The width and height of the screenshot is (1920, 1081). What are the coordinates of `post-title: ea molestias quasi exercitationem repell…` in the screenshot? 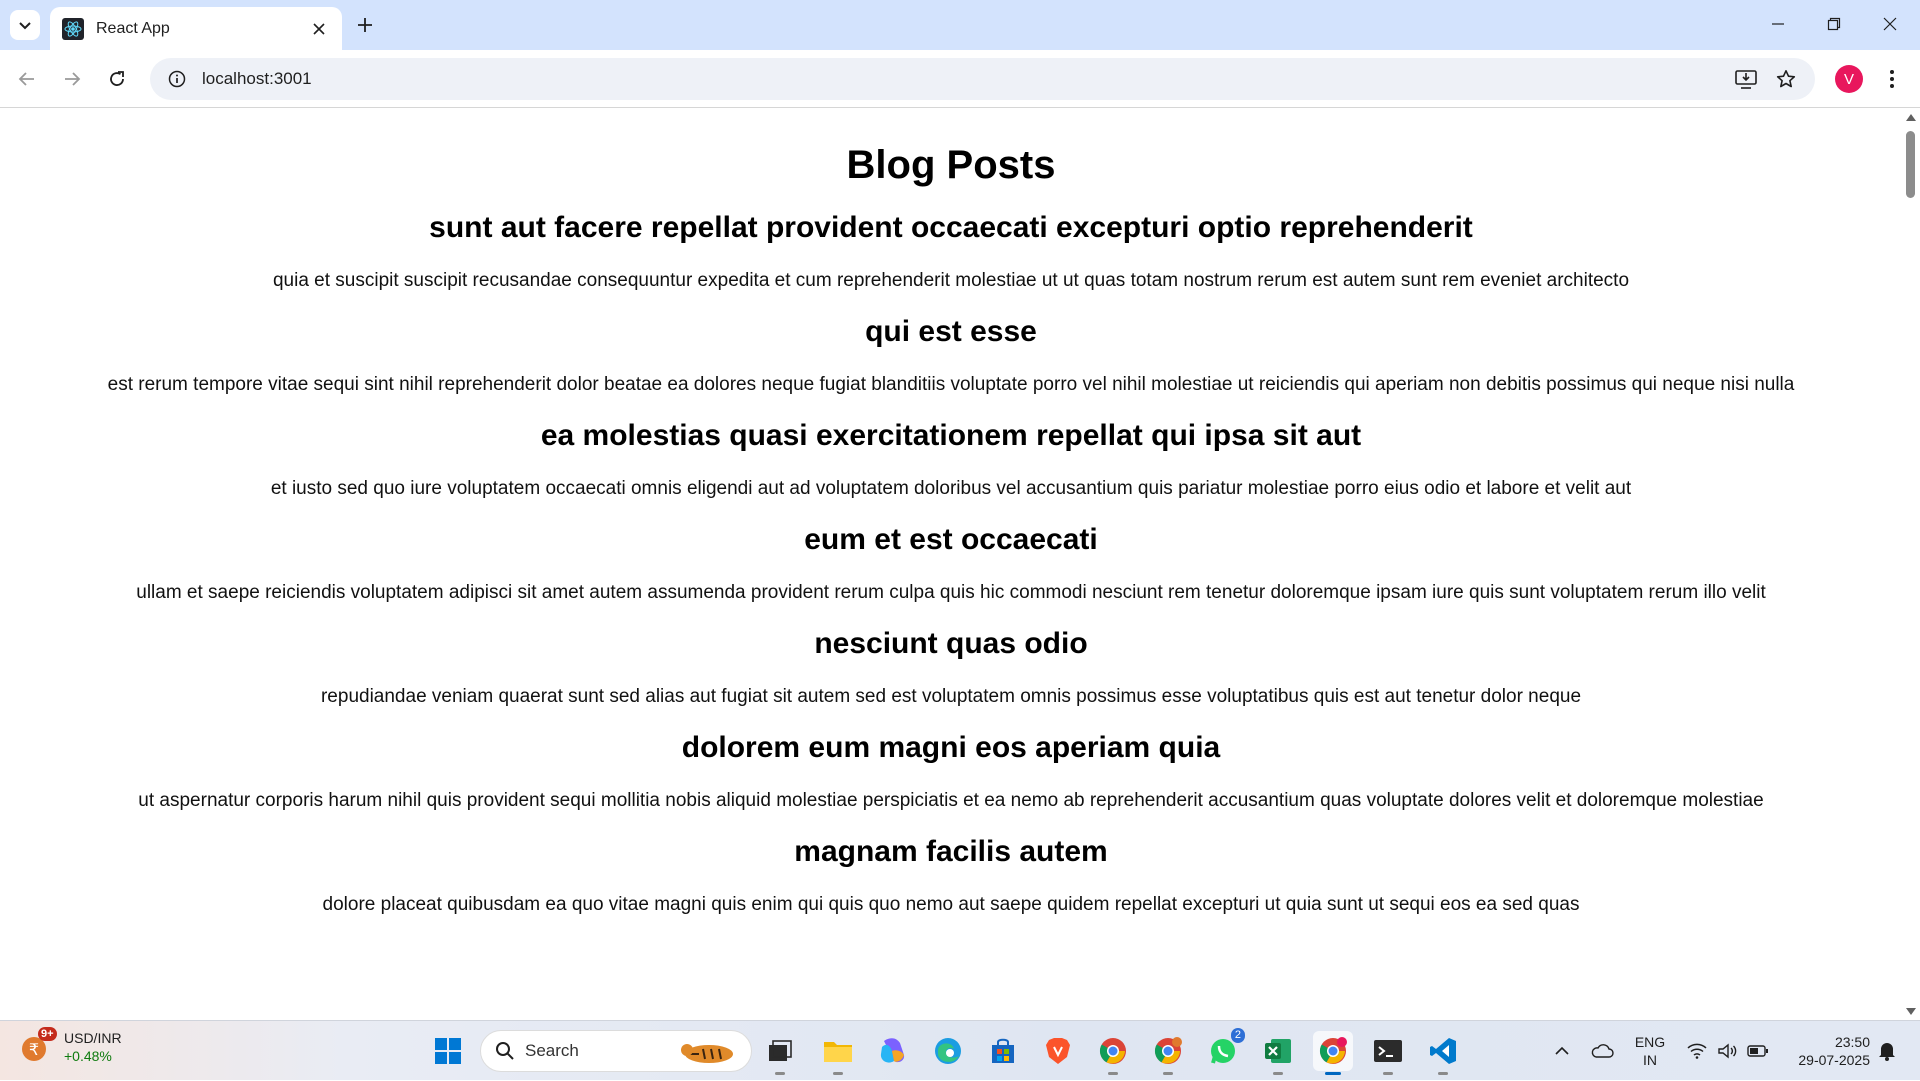 It's located at (951, 435).